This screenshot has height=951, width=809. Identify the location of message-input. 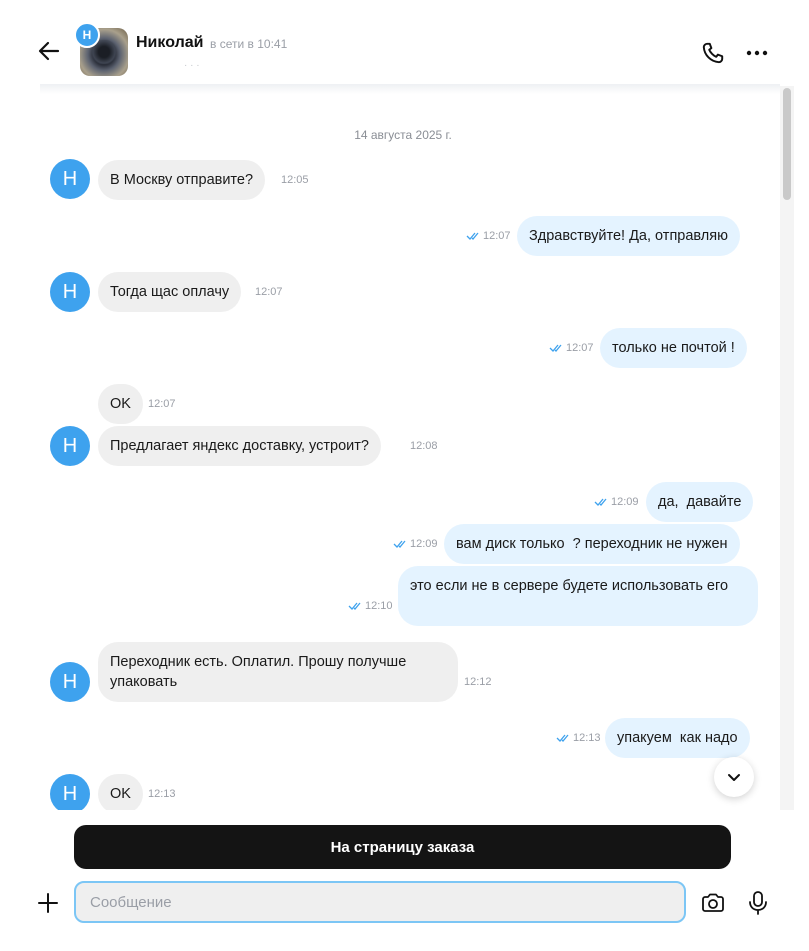
(380, 902).